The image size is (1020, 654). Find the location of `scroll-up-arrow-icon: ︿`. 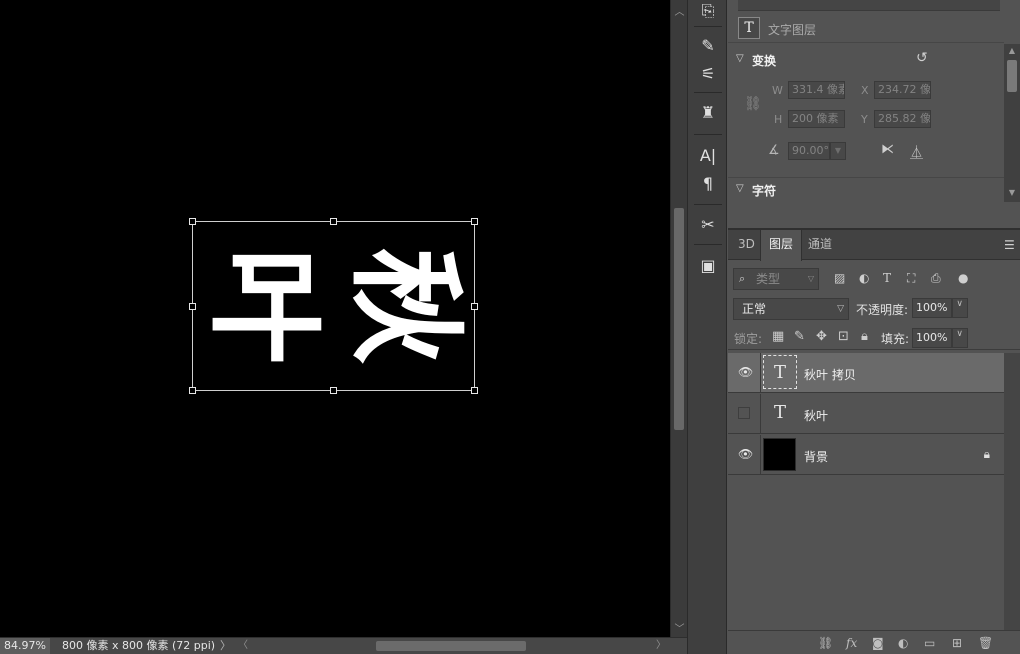

scroll-up-arrow-icon: ︿ is located at coordinates (679, 10).